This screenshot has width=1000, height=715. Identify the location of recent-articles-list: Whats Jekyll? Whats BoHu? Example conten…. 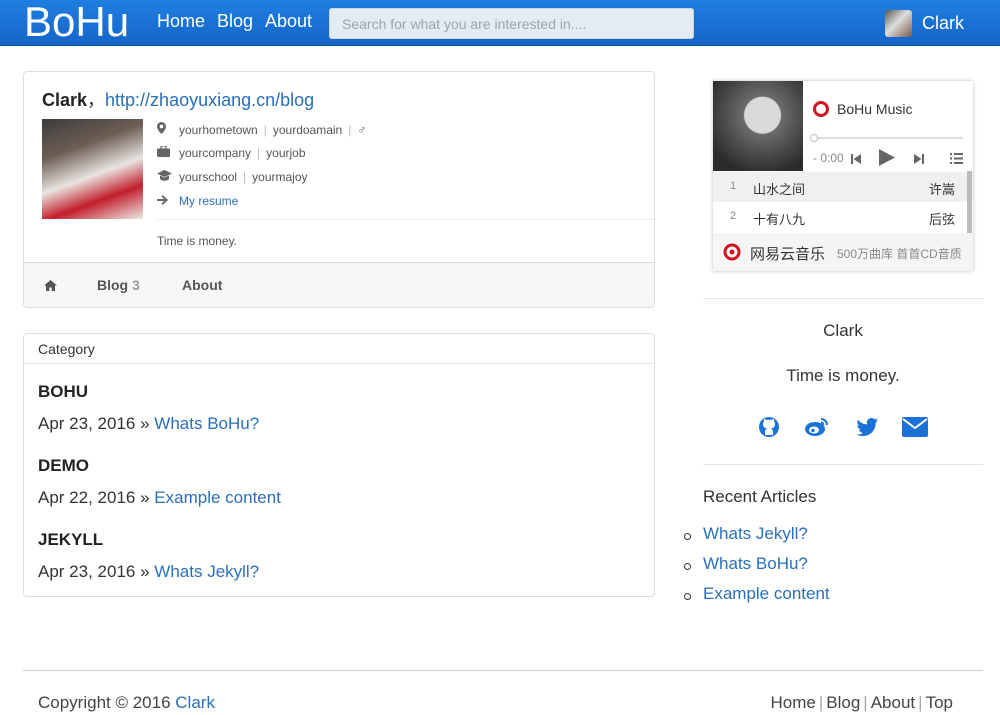
(757, 569).